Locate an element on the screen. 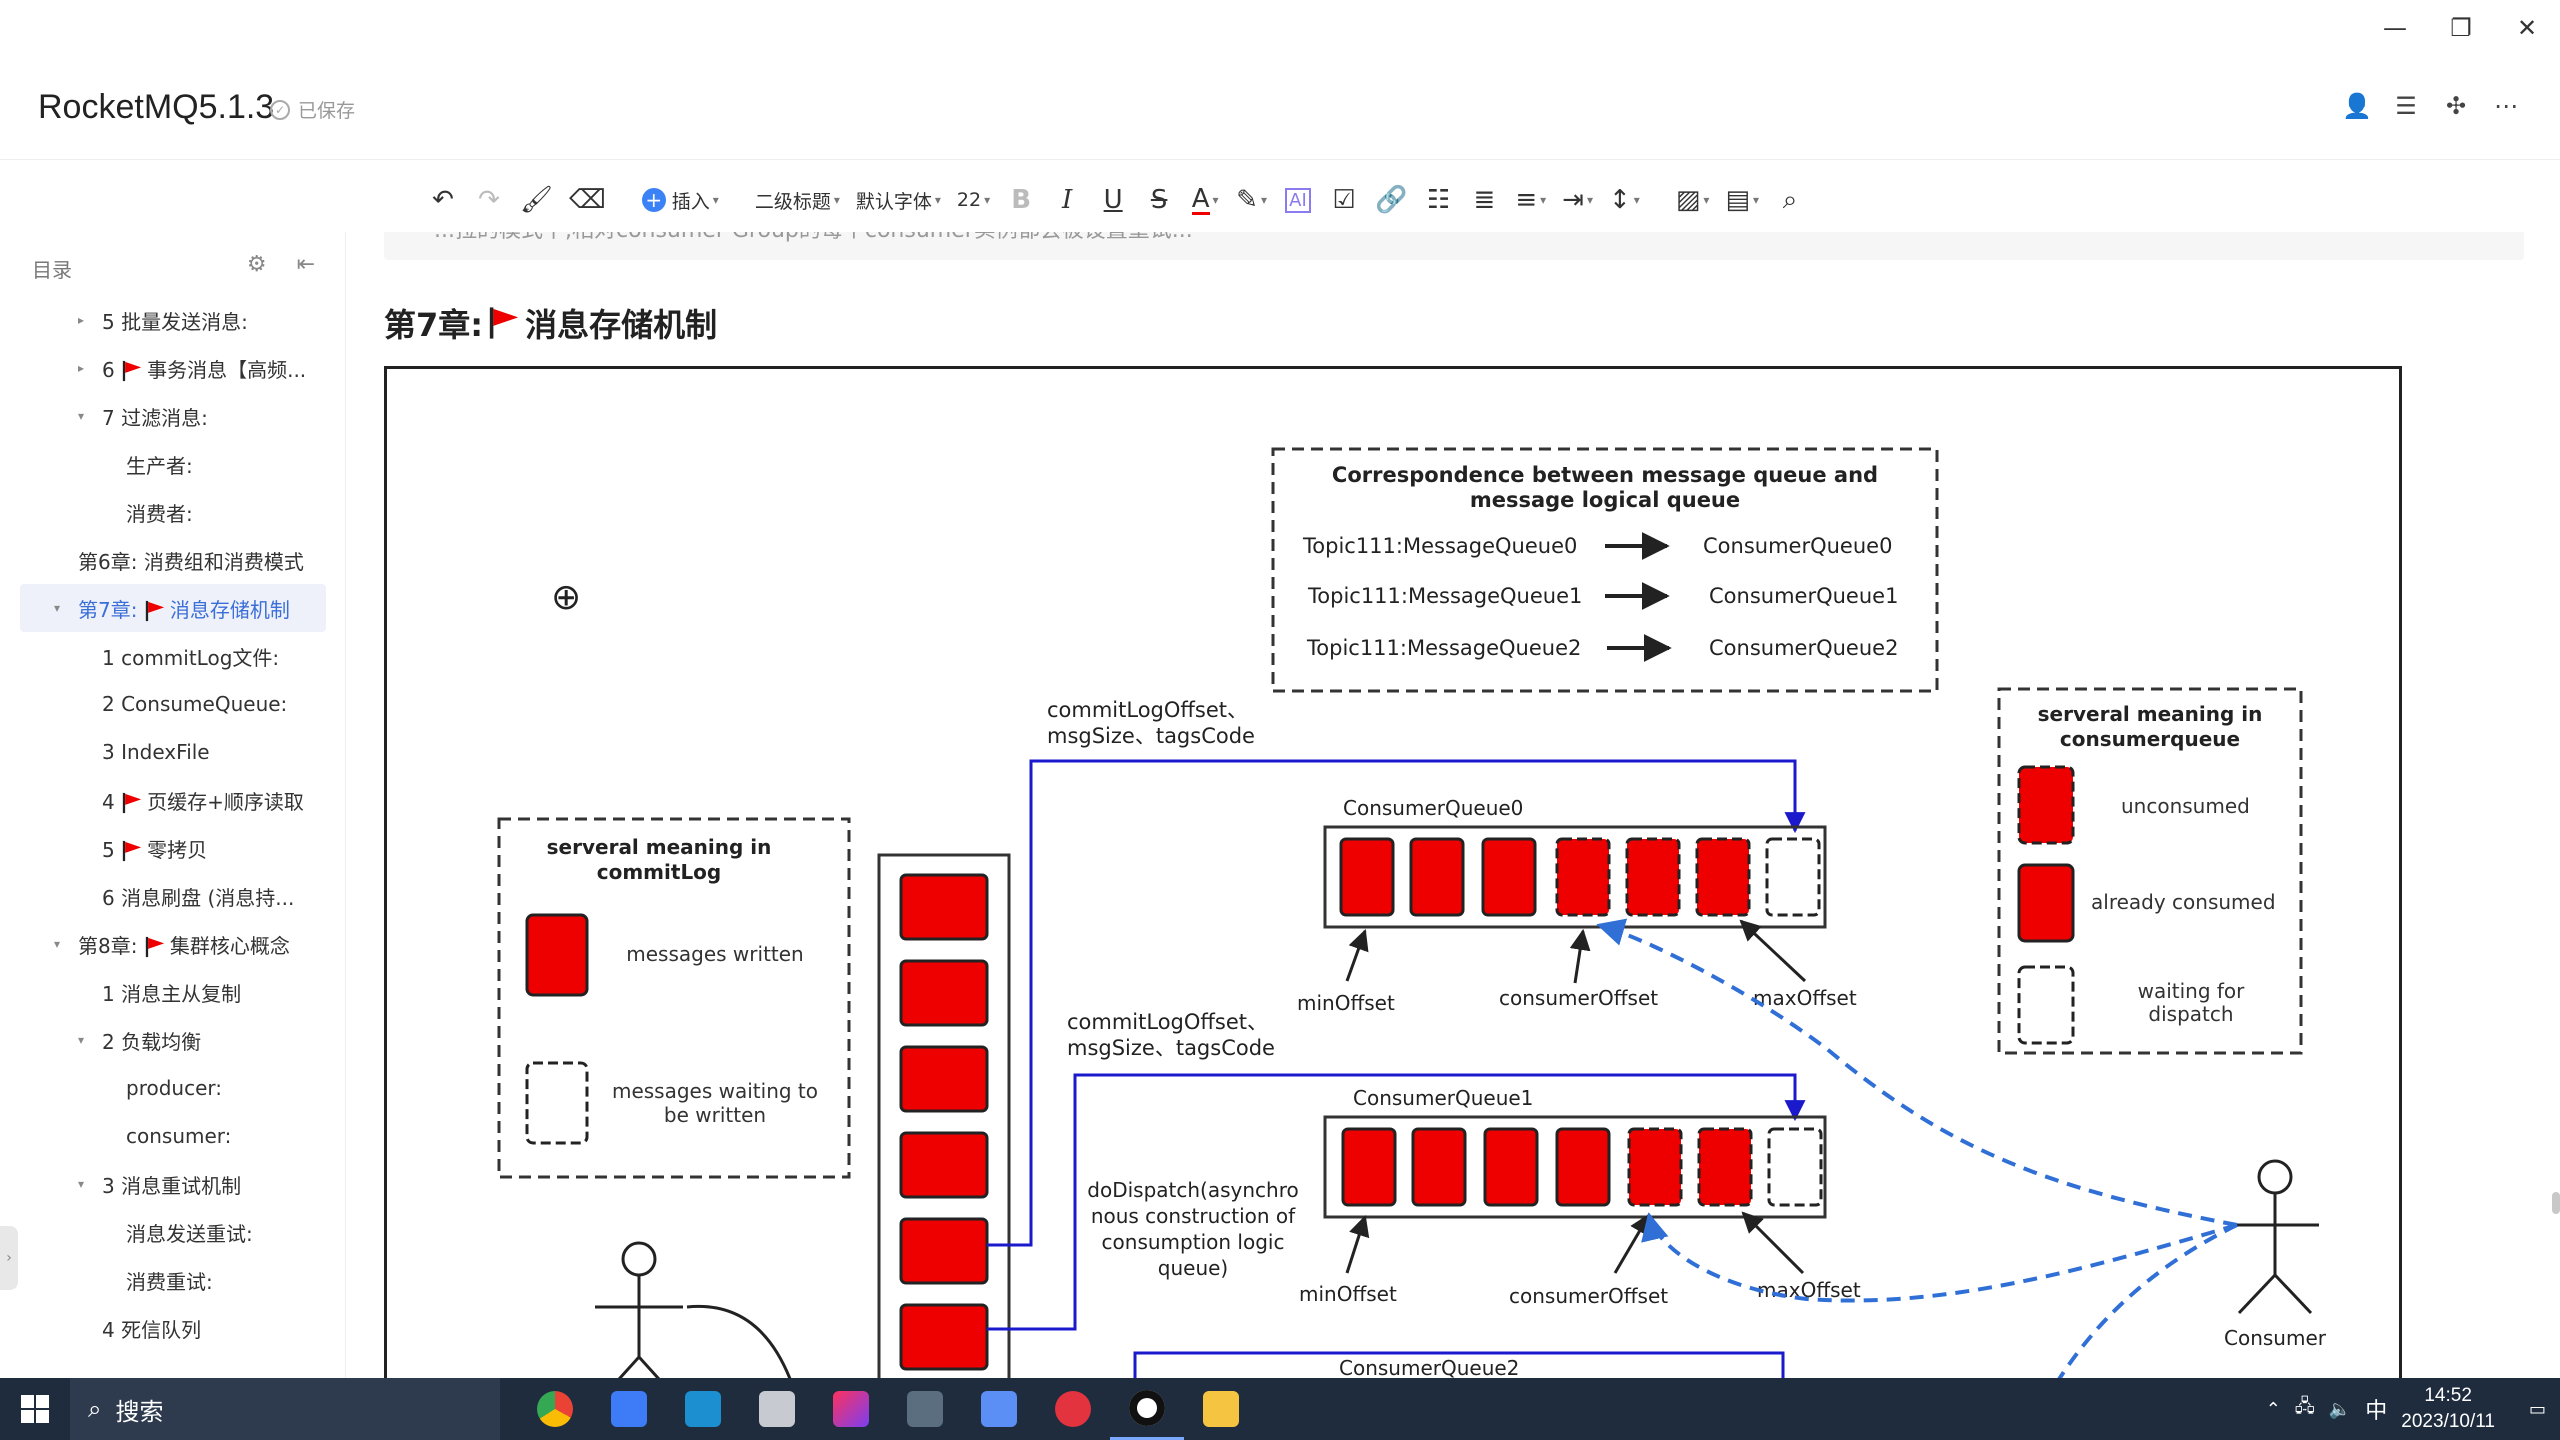 Image resolution: width=2560 pixels, height=1440 pixels. indent-button: ⇥ ▾ is located at coordinates (1577, 200).